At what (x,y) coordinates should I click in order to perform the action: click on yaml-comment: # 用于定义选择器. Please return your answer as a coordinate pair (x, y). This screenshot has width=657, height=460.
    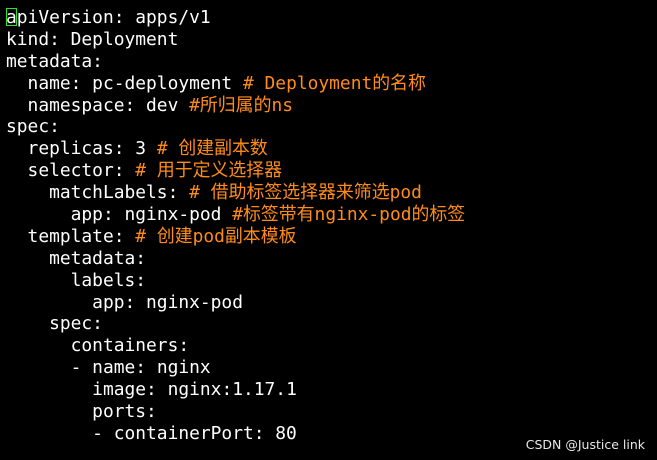
    Looking at the image, I should click on (209, 171).